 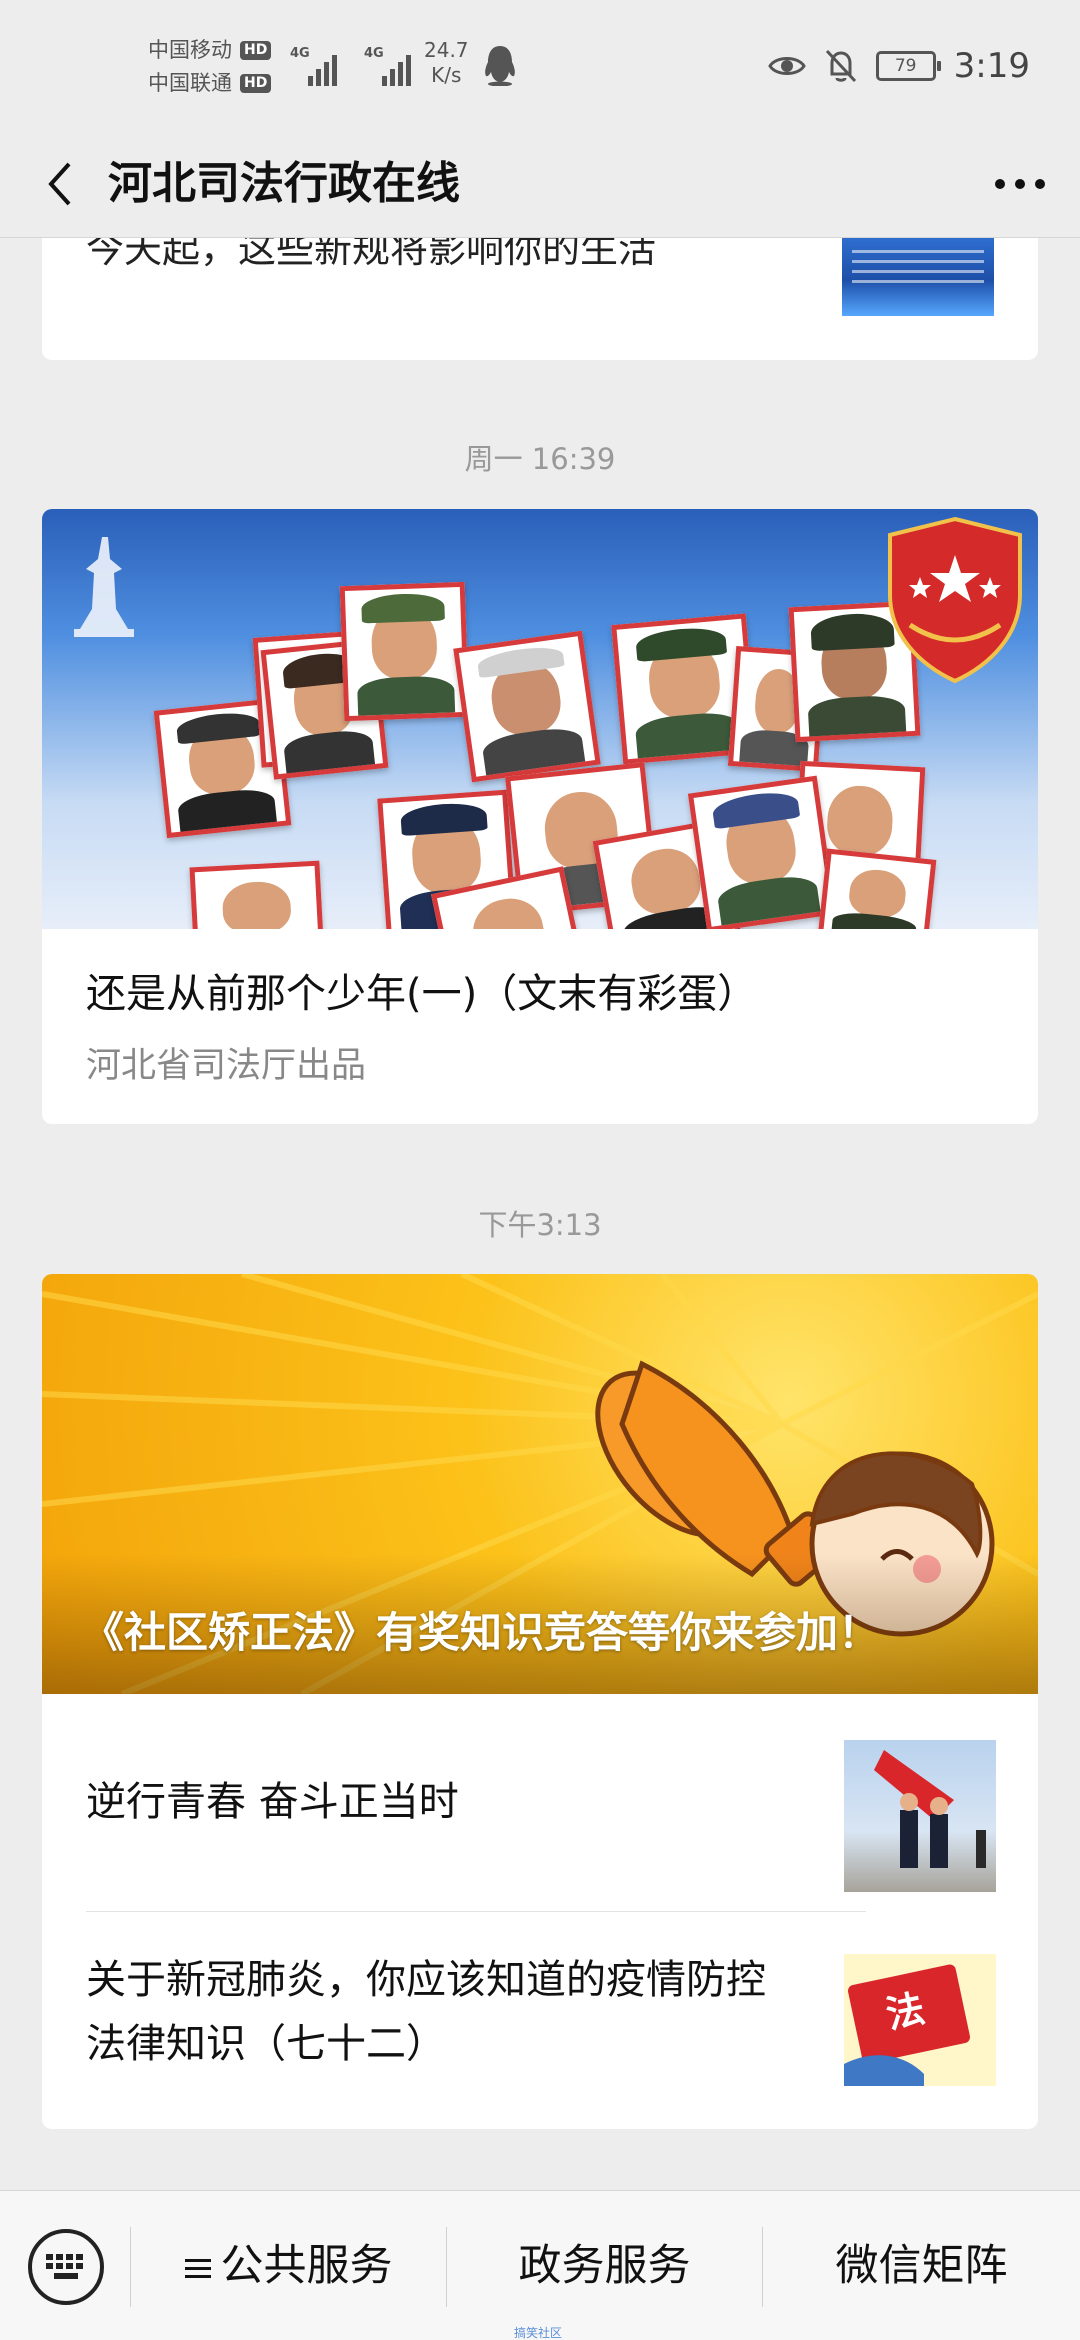 I want to click on watermark-text: 搞笑社区, so click(x=538, y=2333).